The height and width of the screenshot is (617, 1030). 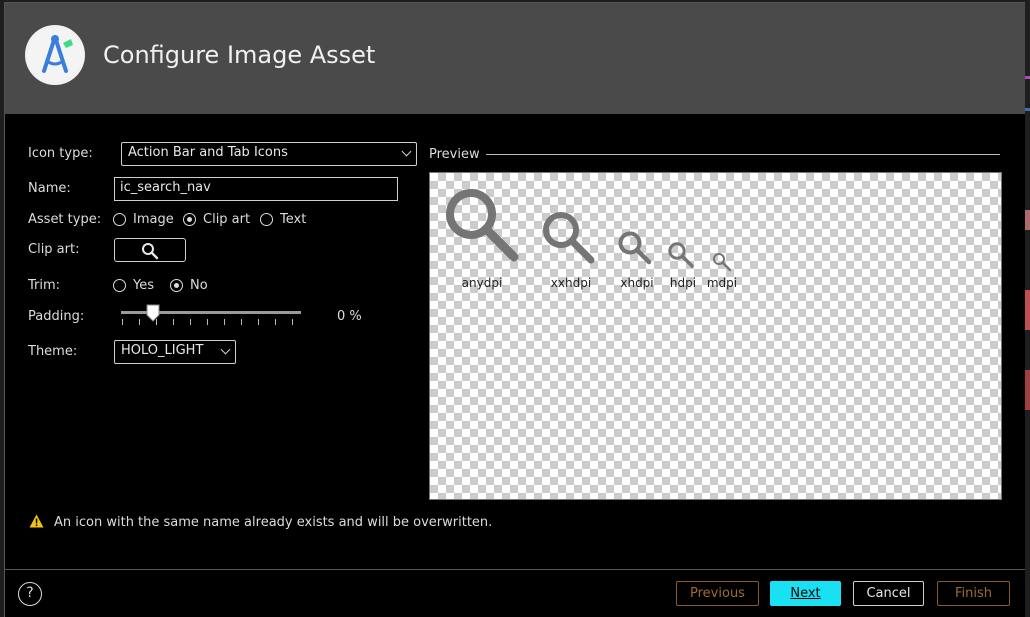 I want to click on preview-search-icon-xhdpi, so click(x=635, y=248).